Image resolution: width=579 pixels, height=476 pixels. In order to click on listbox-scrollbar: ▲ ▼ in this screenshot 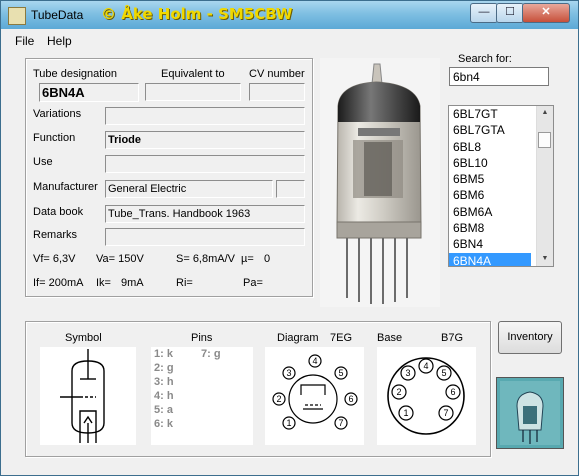, I will do `click(544, 186)`.